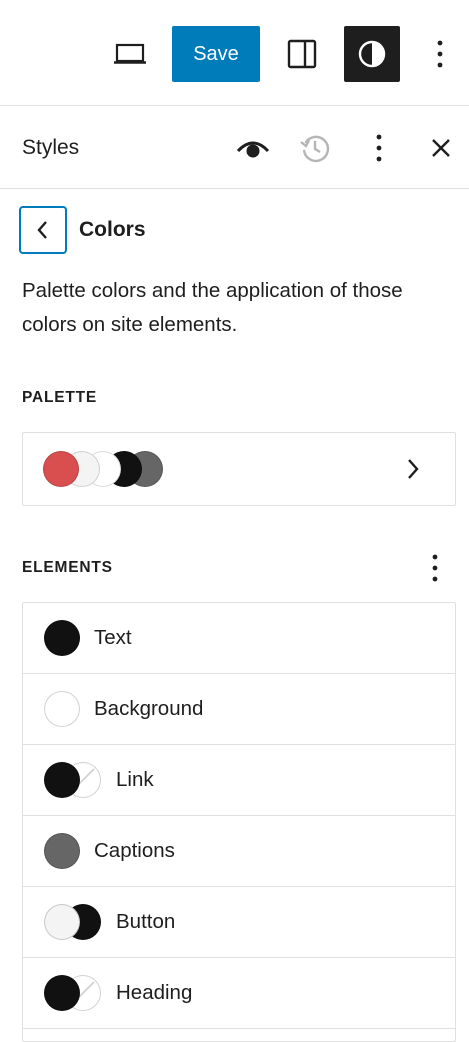 This screenshot has width=469, height=1042. I want to click on close-icon, so click(441, 148).